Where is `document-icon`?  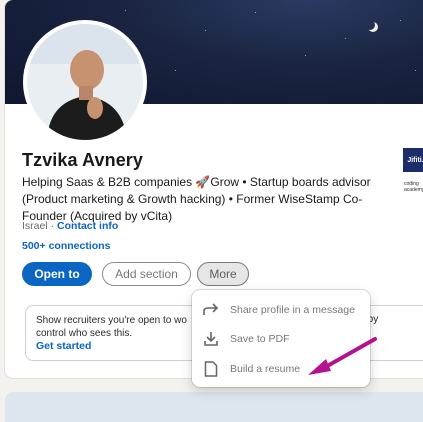 document-icon is located at coordinates (211, 369).